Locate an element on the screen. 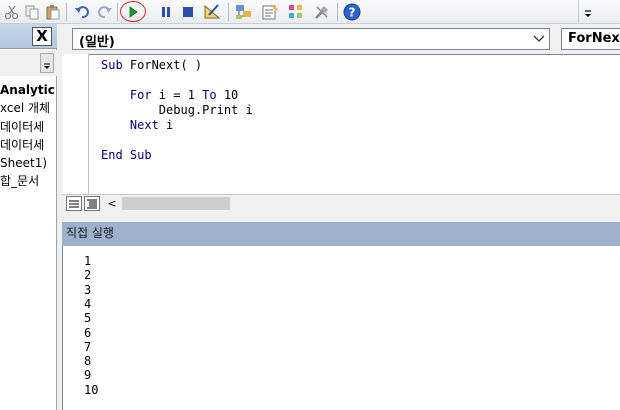  design-mode-icon is located at coordinates (212, 12).